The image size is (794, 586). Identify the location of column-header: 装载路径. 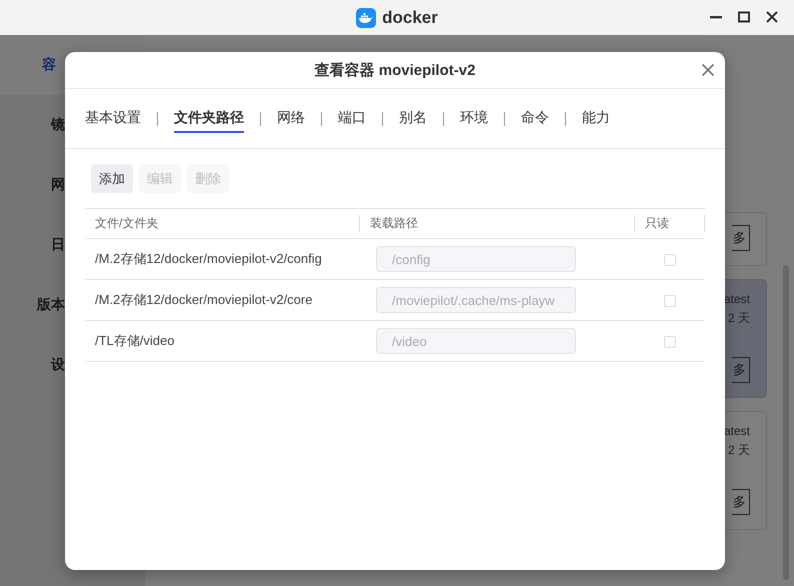
(394, 223).